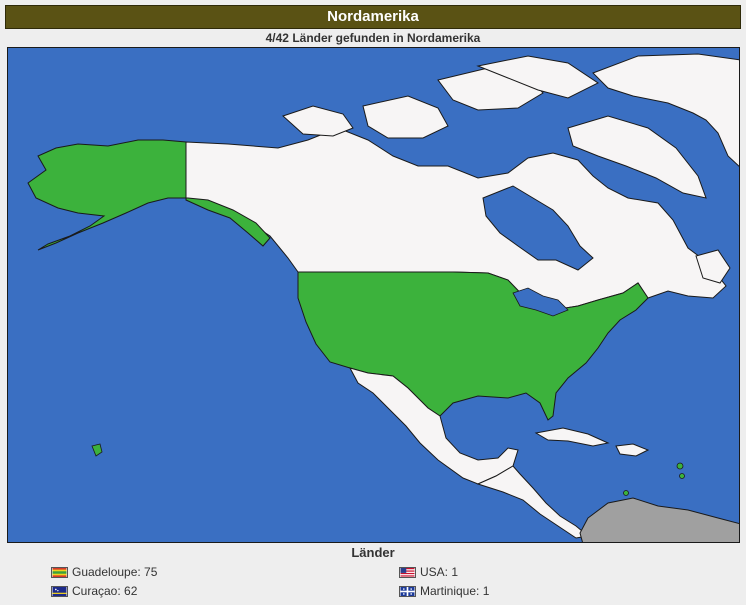 This screenshot has height=605, width=746. I want to click on region-martinique, so click(682, 476).